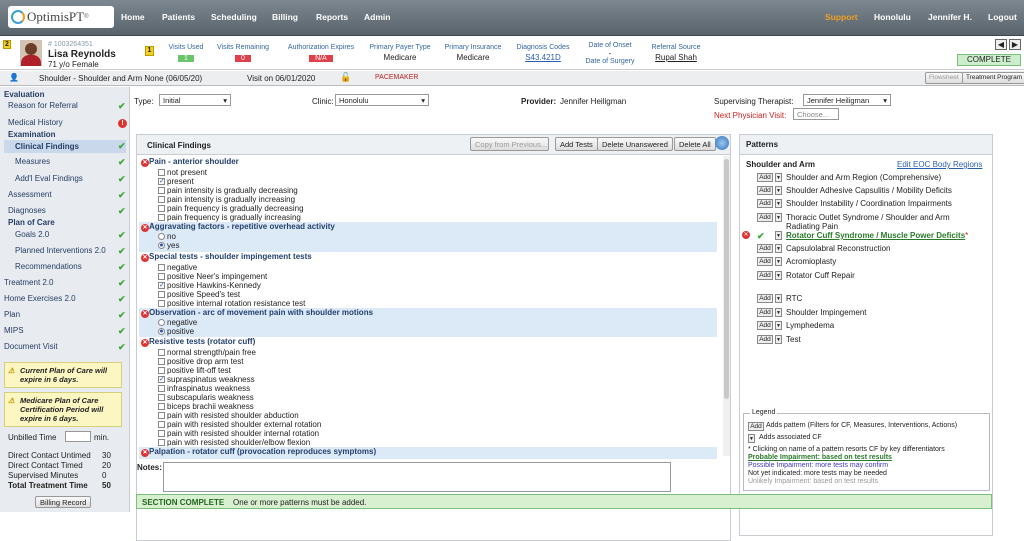 The width and height of the screenshot is (1024, 541). What do you see at coordinates (182, 172) in the screenshot?
I see `finding-option: not present` at bounding box center [182, 172].